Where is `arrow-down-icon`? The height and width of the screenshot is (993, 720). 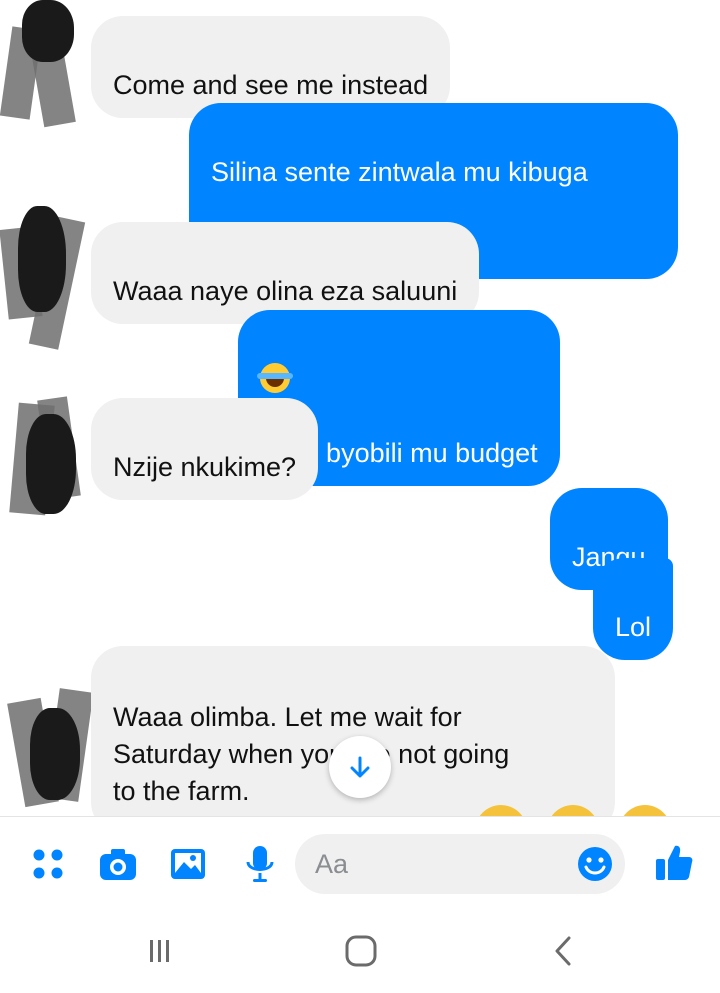
arrow-down-icon is located at coordinates (360, 767).